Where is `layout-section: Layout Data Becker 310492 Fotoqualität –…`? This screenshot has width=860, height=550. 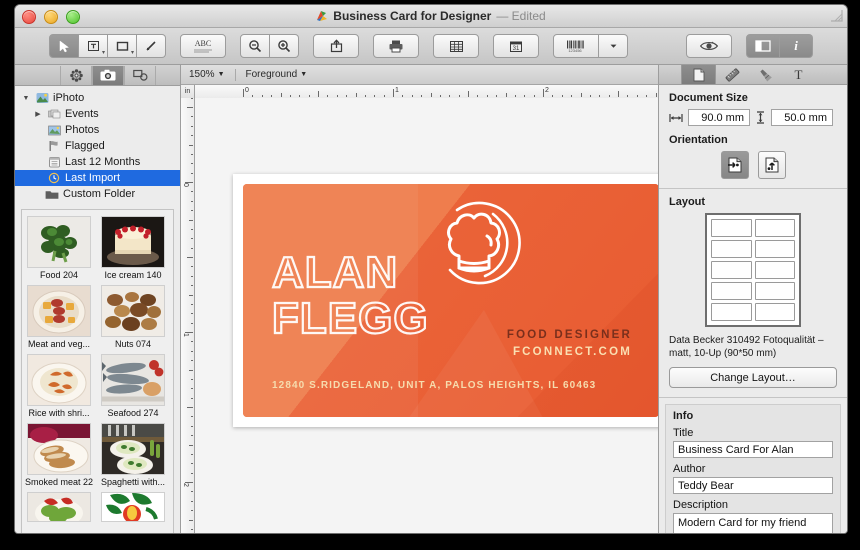 layout-section: Layout Data Becker 310492 Fotoqualität –… is located at coordinates (753, 293).